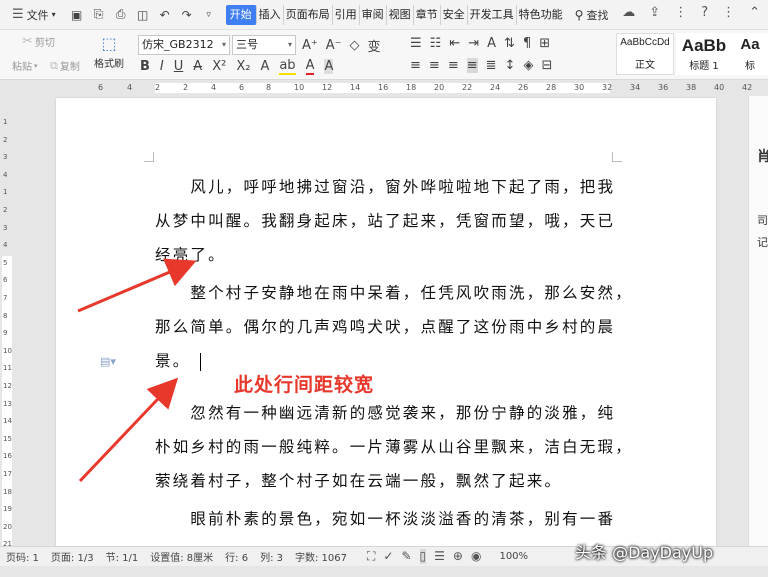  What do you see at coordinates (750, 54) in the screenshot?
I see `style-heading-2: Aa 标` at bounding box center [750, 54].